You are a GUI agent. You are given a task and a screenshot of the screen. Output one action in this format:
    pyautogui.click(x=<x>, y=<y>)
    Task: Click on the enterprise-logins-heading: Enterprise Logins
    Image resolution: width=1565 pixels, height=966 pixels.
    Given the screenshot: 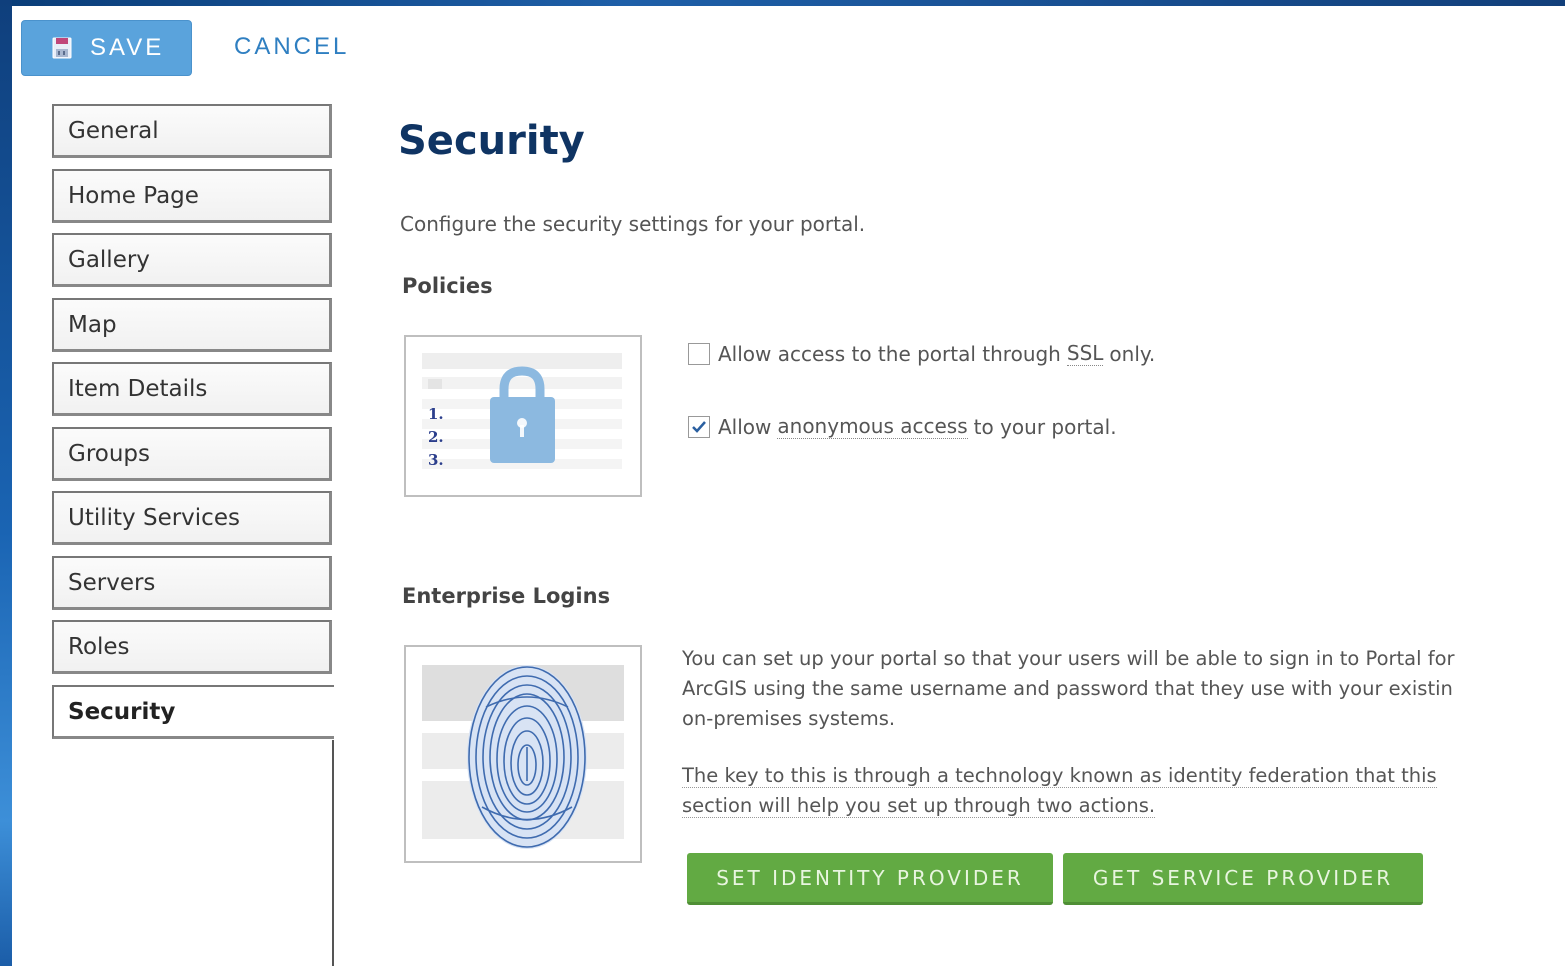 What is the action you would take?
    pyautogui.click(x=506, y=596)
    